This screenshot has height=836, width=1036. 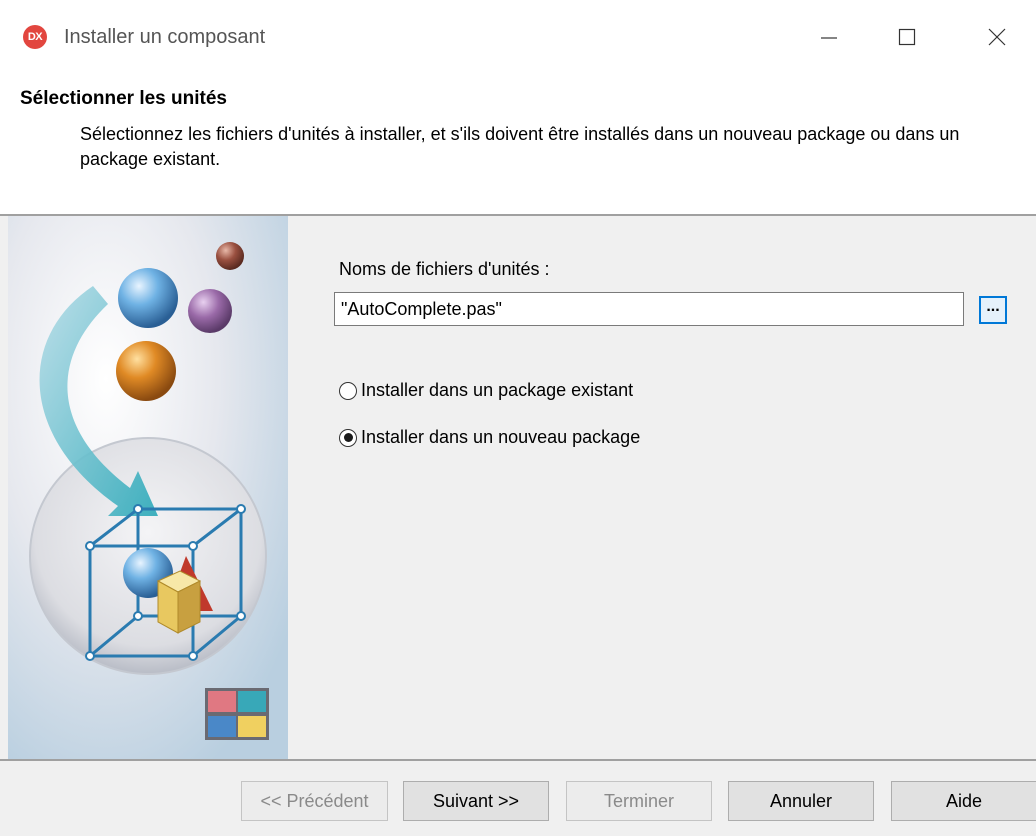 I want to click on radio-button-unchecked, so click(x=348, y=390).